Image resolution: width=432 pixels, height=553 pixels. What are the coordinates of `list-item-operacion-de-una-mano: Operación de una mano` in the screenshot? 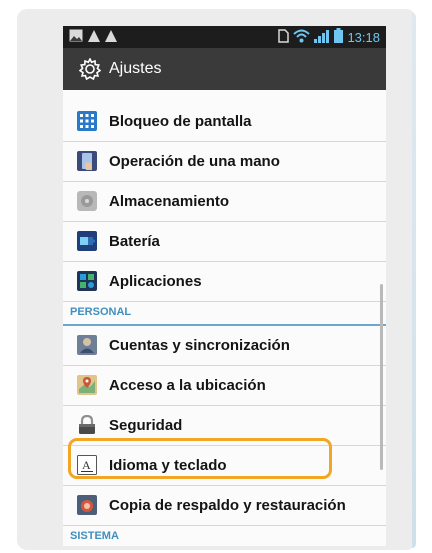 It's located at (224, 162).